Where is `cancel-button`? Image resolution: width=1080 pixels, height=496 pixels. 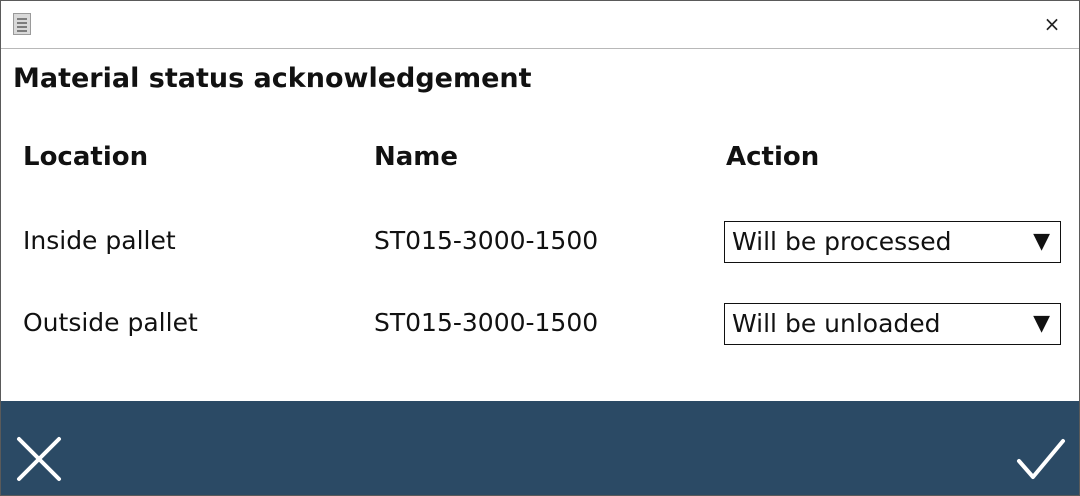 cancel-button is located at coordinates (39, 459).